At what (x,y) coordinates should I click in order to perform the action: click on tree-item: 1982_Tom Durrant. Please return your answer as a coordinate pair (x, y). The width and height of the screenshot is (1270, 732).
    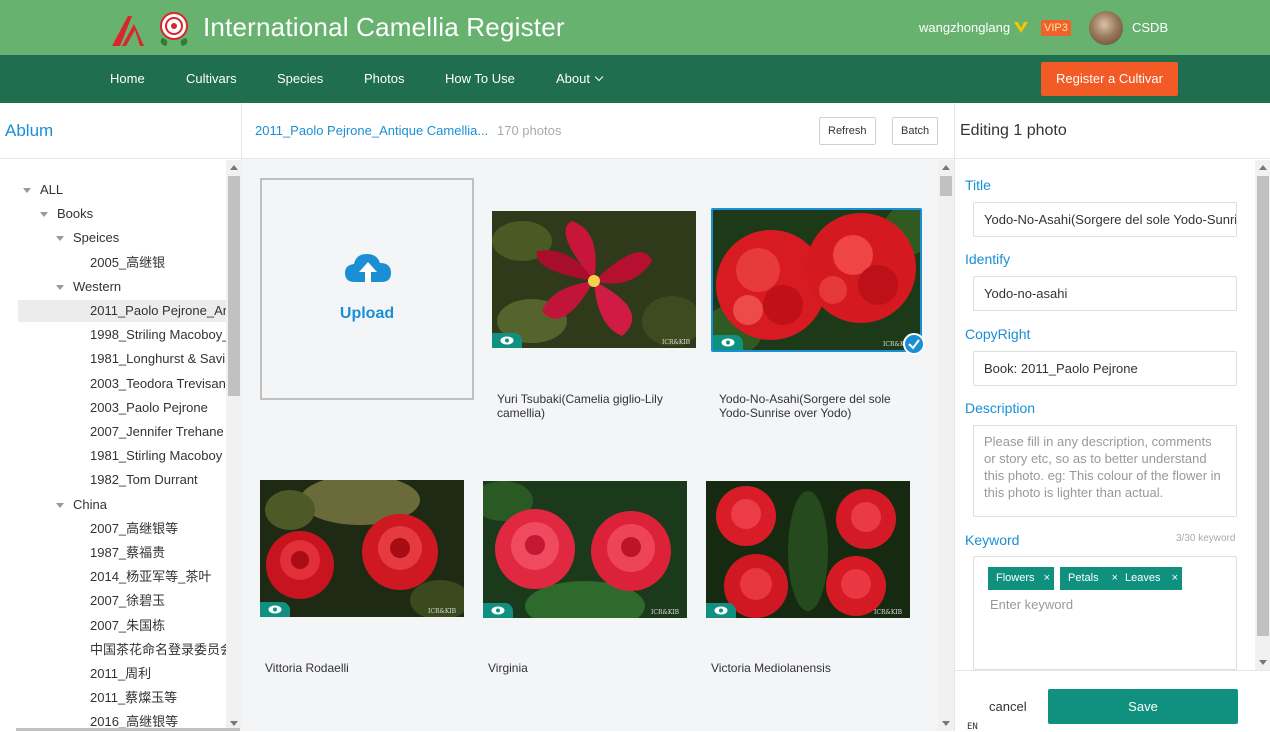
    Looking at the image, I should click on (113, 480).